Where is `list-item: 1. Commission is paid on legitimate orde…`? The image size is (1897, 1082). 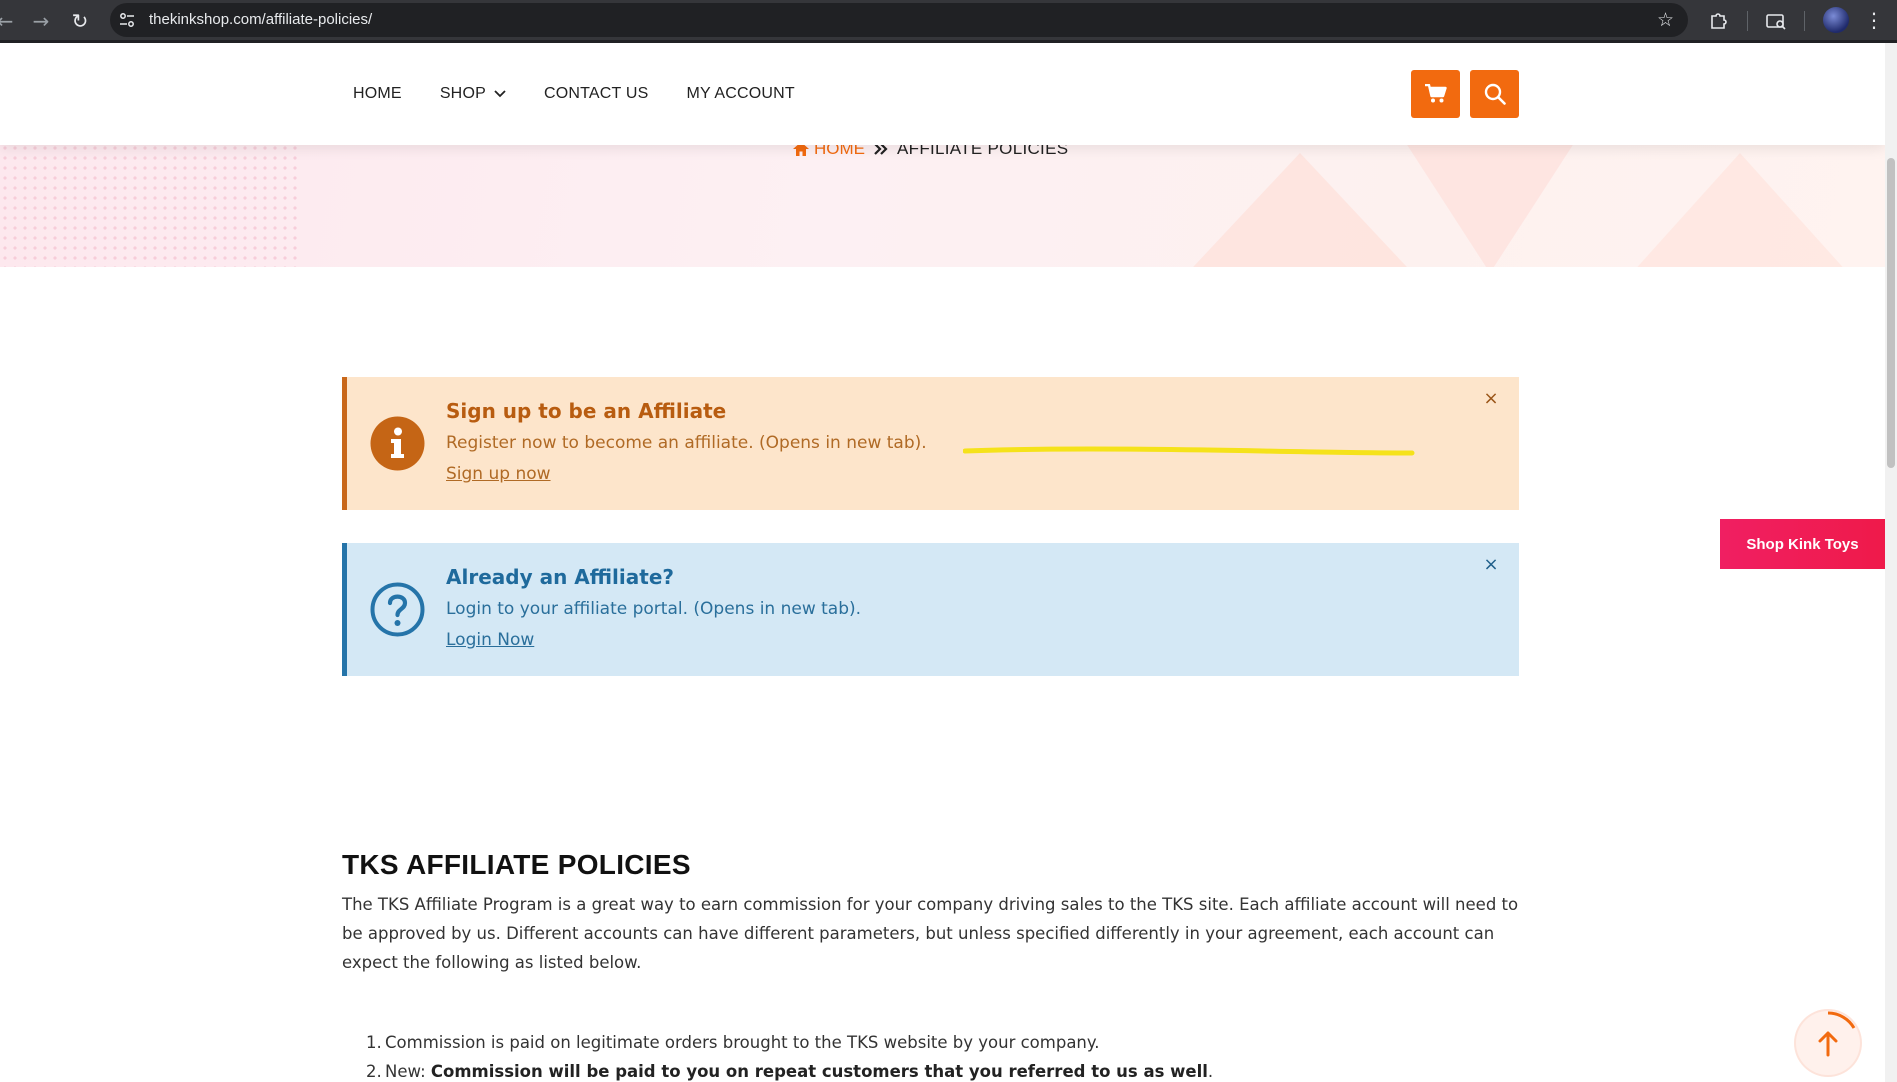
list-item: 1. Commission is paid on legitimate orde… is located at coordinates (789, 1042).